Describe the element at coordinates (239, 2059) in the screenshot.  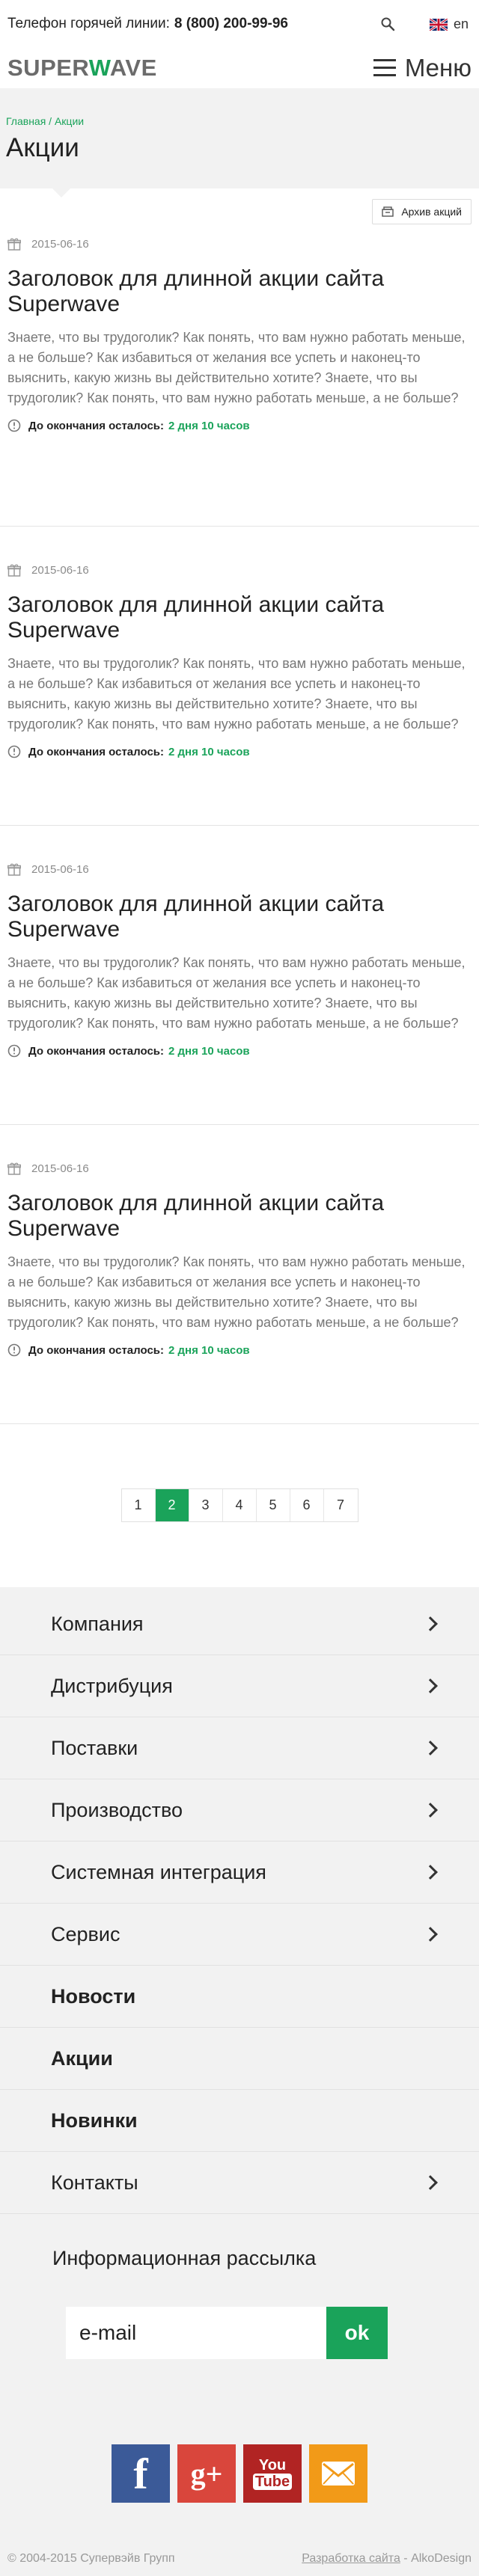
I see `footer-nav-item: Акции` at that location.